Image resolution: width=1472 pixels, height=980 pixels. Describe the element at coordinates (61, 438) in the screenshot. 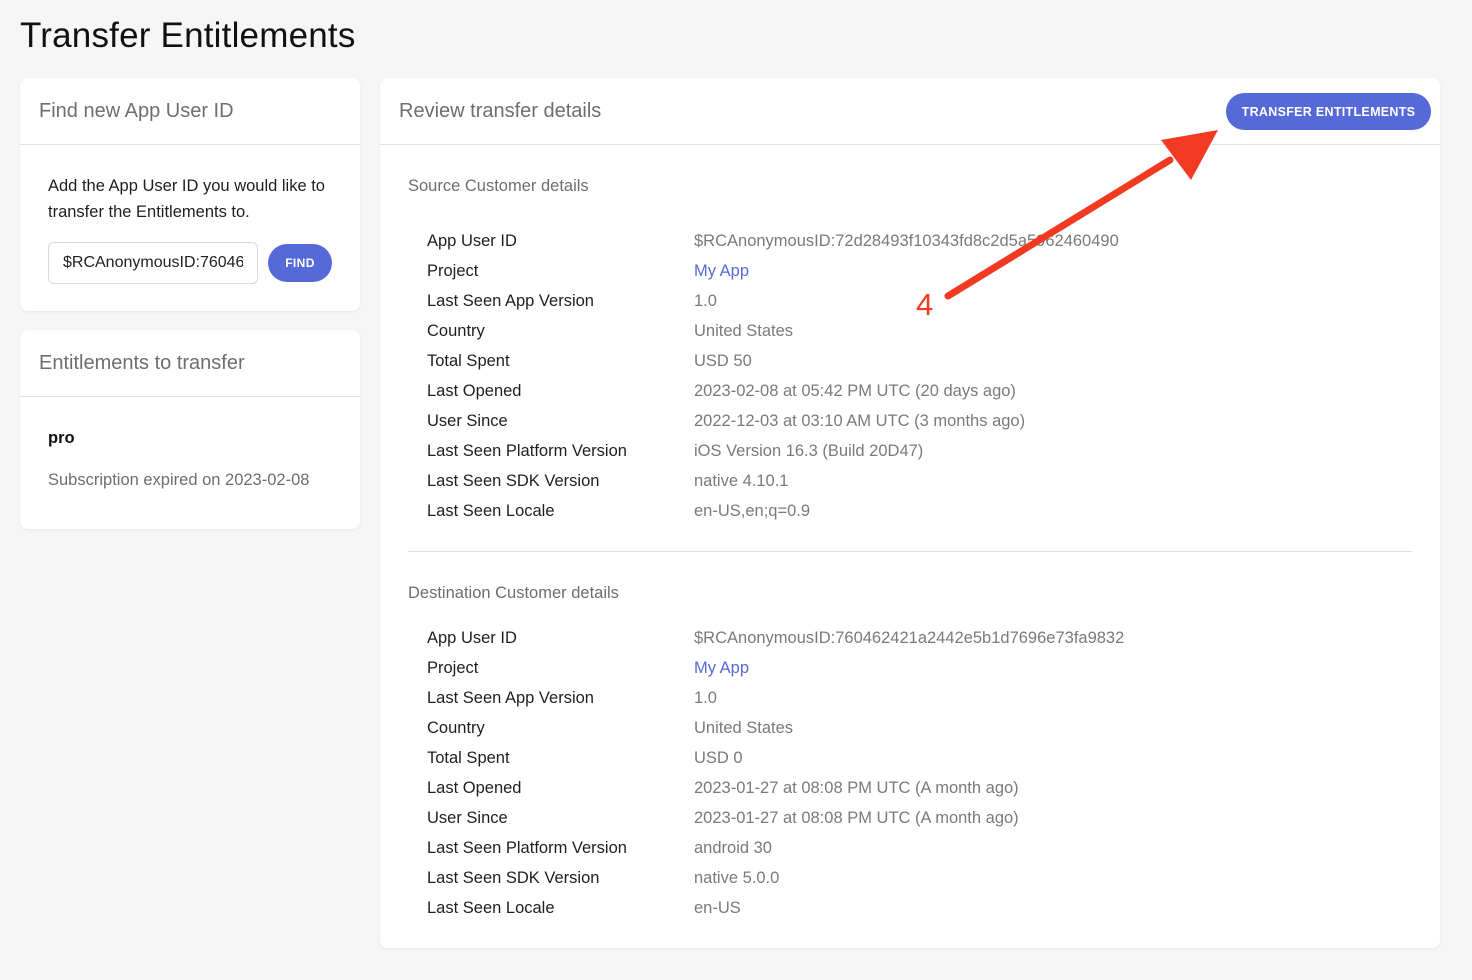

I see `entitlement-name: pro` at that location.